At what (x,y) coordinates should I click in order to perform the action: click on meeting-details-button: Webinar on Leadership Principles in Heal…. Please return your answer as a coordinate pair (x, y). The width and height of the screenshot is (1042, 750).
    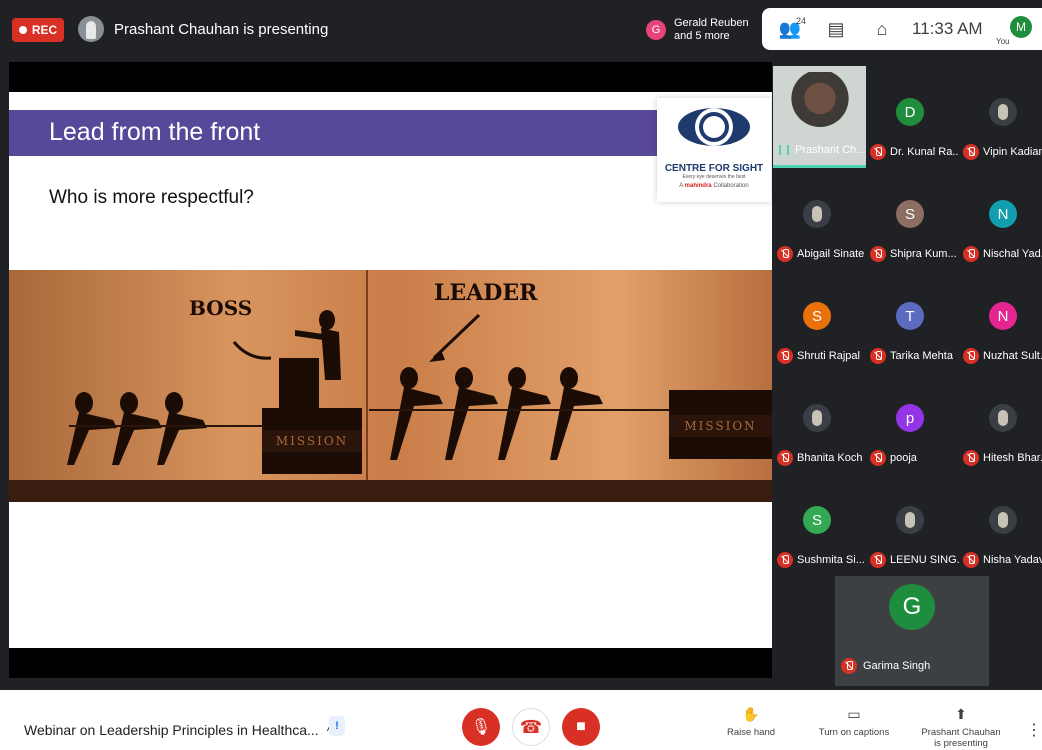
    Looking at the image, I should click on (178, 730).